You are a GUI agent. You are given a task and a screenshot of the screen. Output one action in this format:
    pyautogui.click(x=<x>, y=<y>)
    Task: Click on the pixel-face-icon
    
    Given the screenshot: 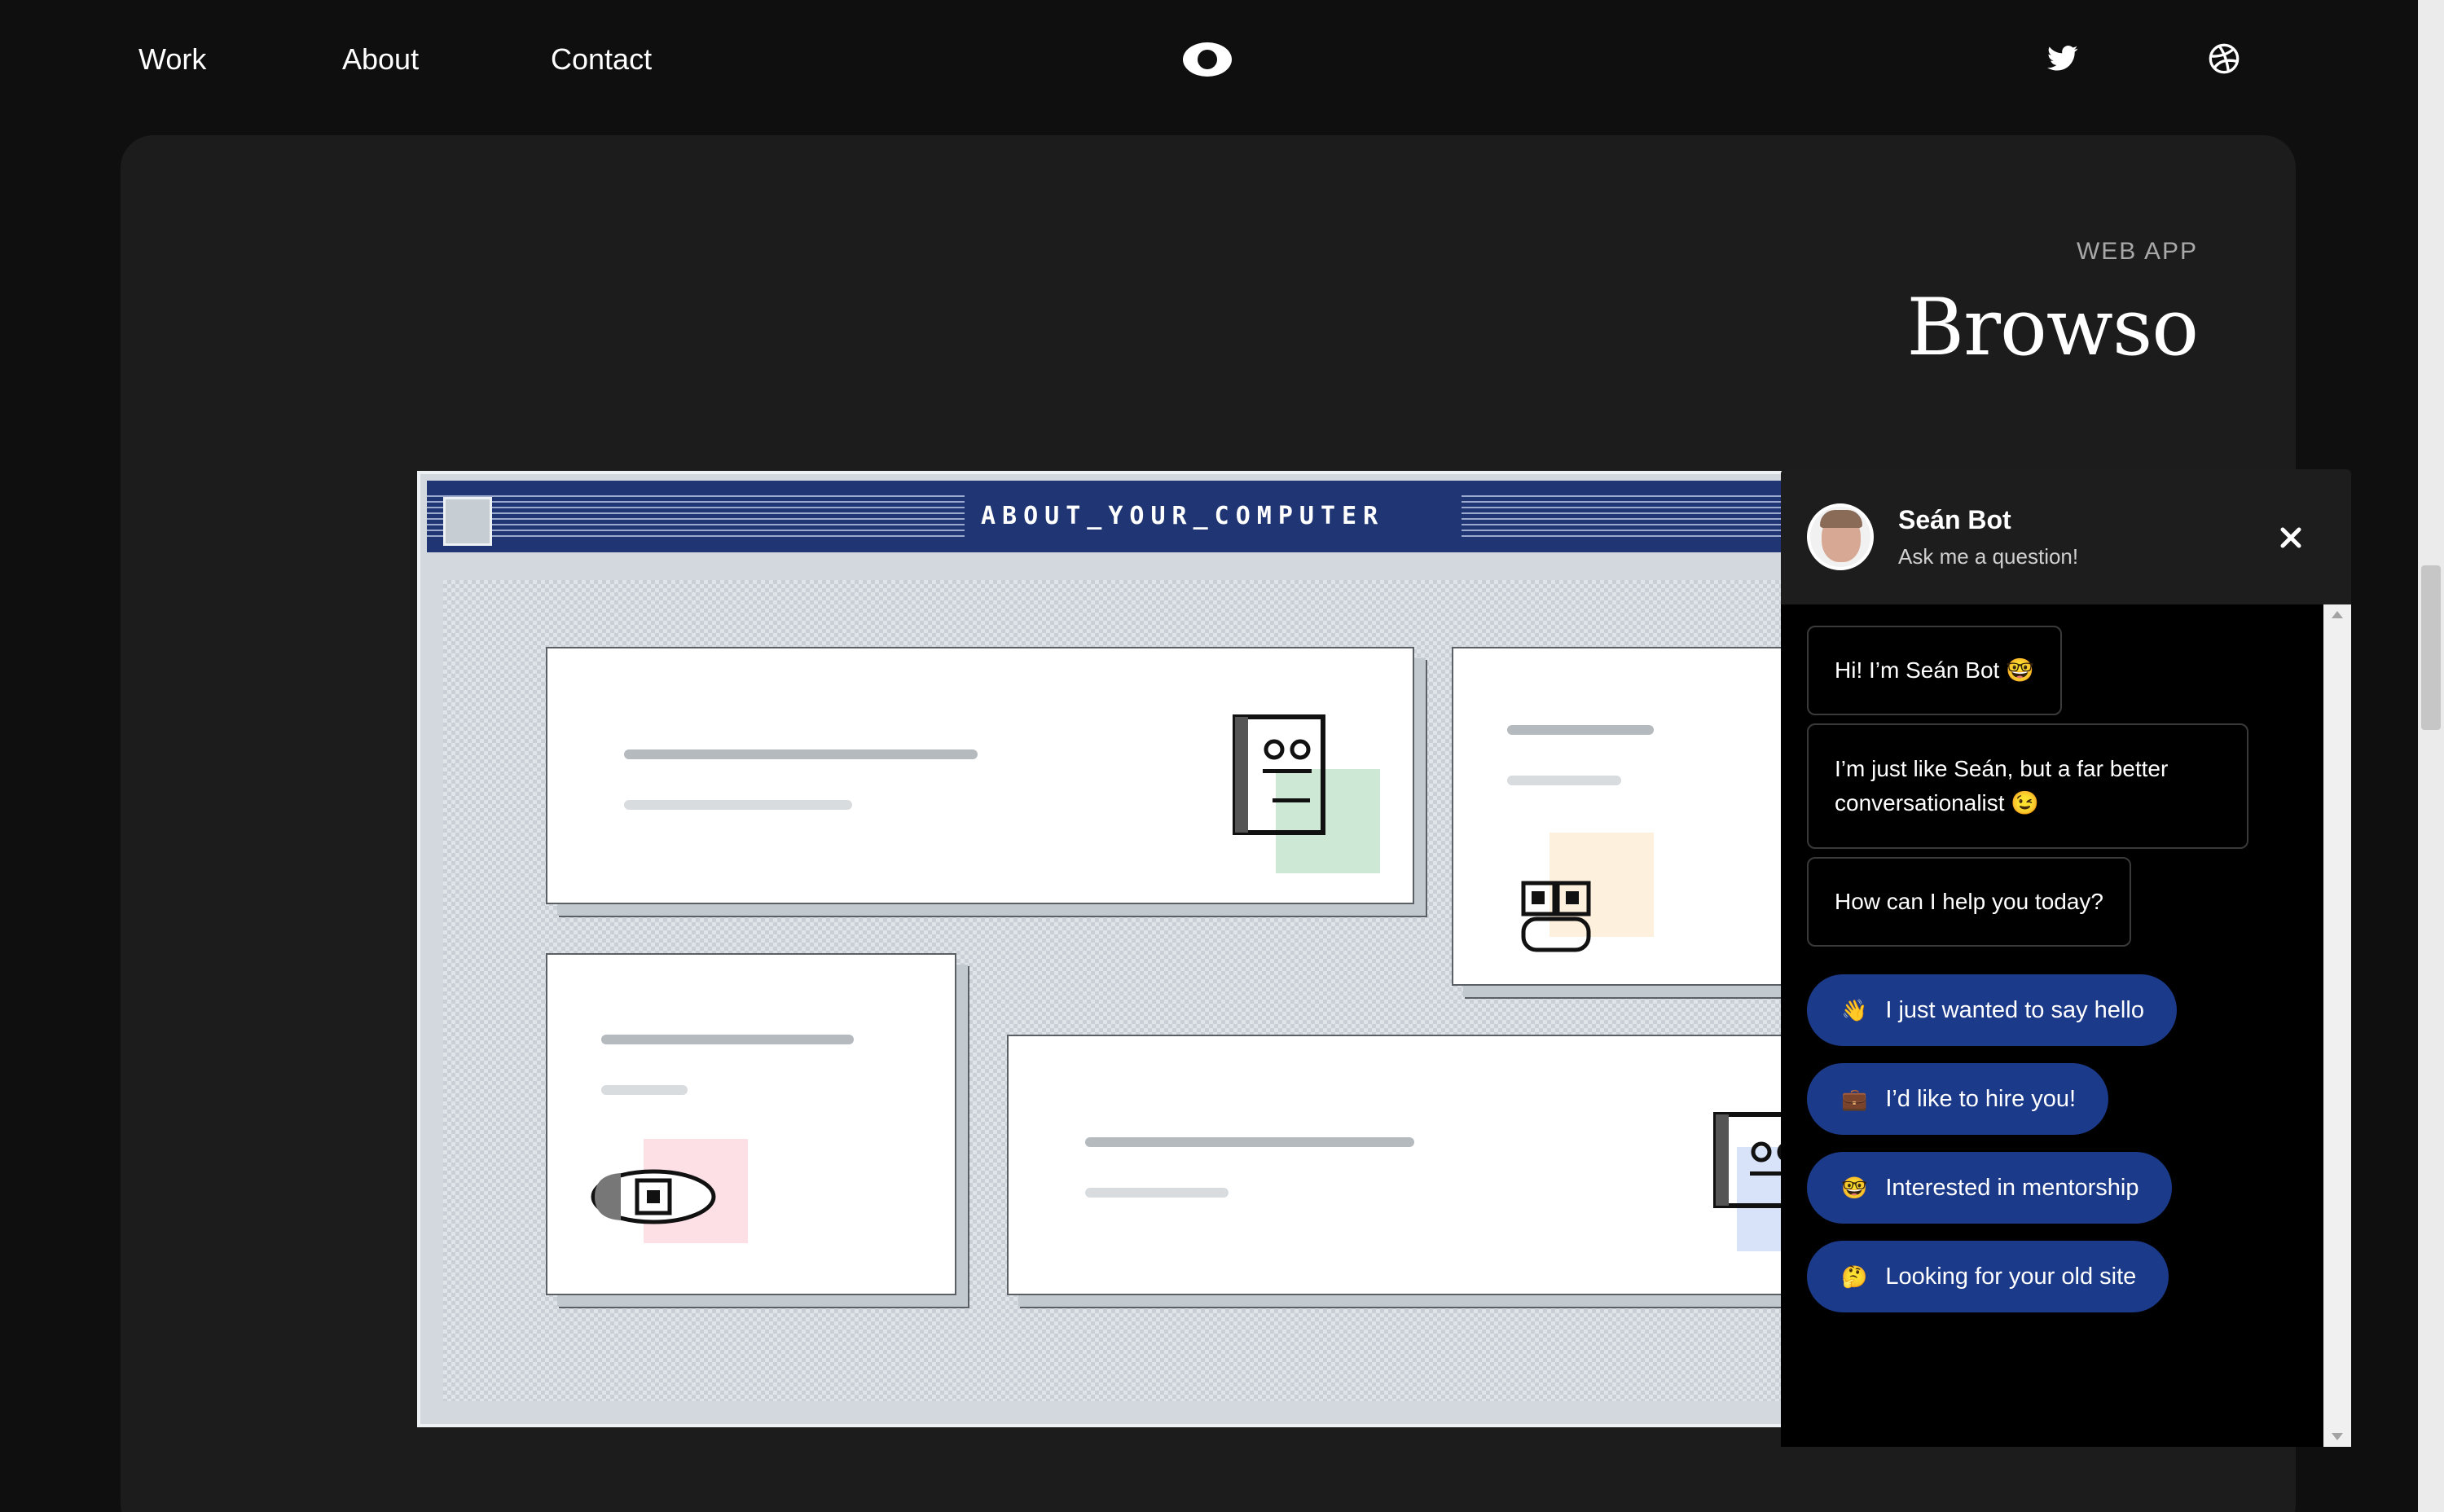 What is the action you would take?
    pyautogui.click(x=1556, y=916)
    